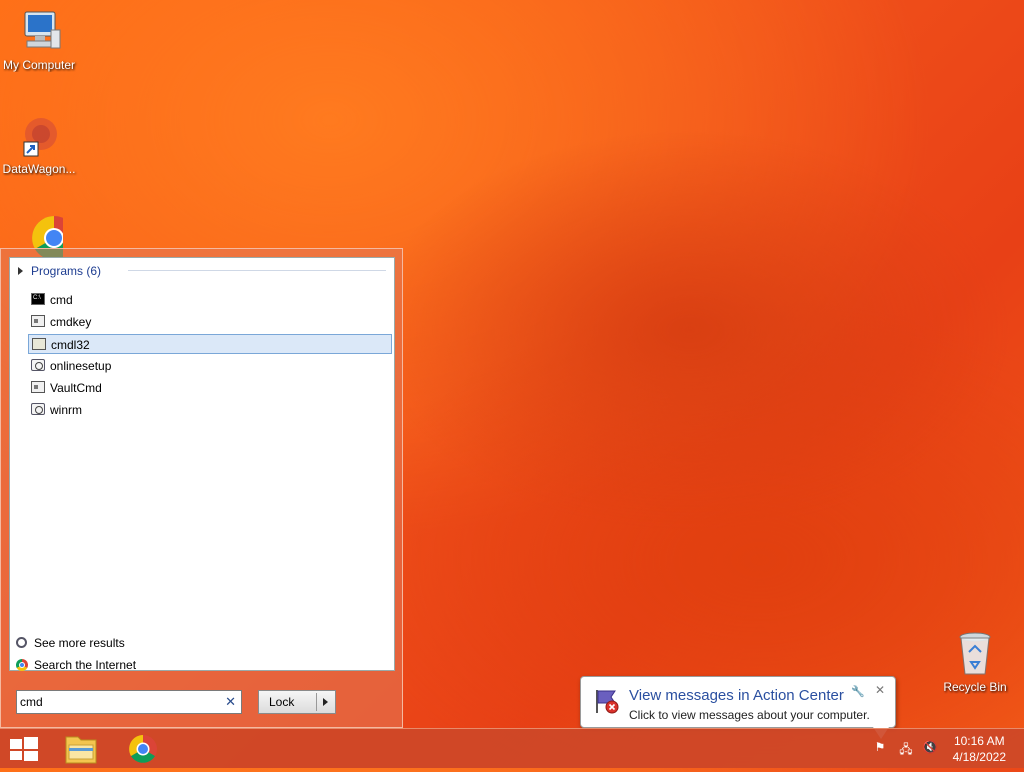 The width and height of the screenshot is (1024, 772). What do you see at coordinates (61, 300) in the screenshot?
I see `search-result-label: cmd` at bounding box center [61, 300].